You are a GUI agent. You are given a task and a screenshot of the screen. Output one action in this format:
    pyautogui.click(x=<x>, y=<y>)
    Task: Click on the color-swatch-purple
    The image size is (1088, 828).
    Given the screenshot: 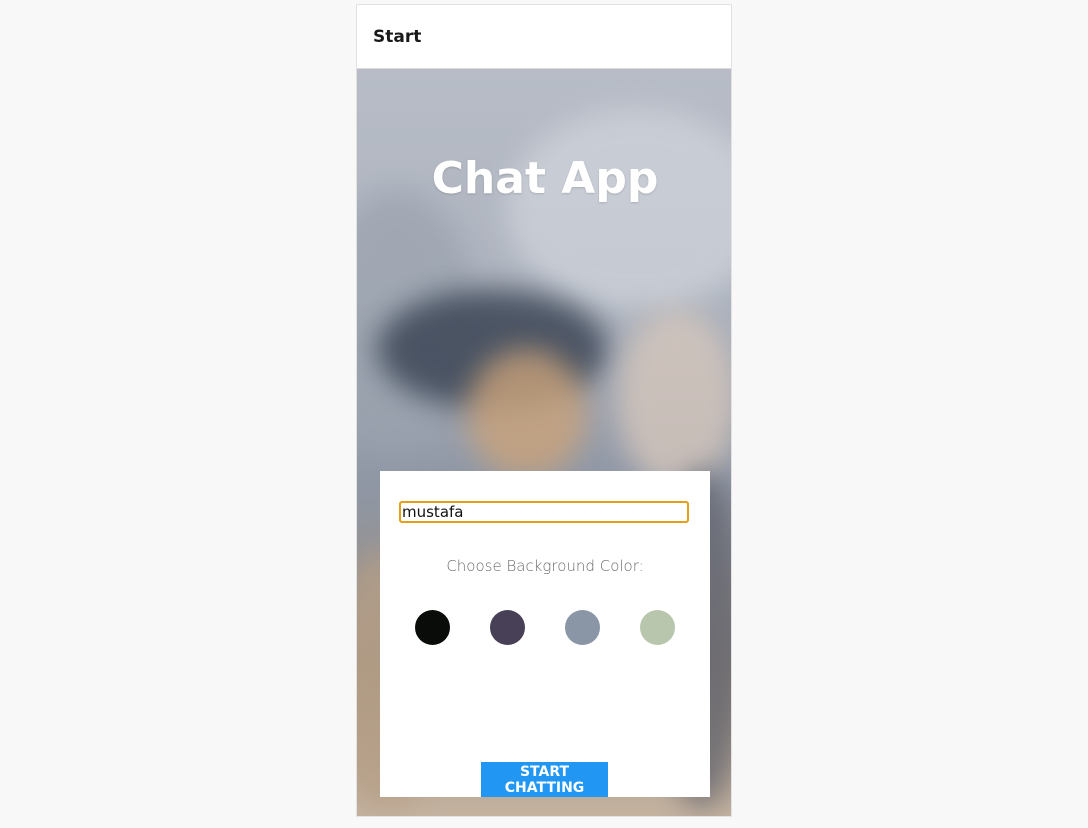 What is the action you would take?
    pyautogui.click(x=507, y=627)
    